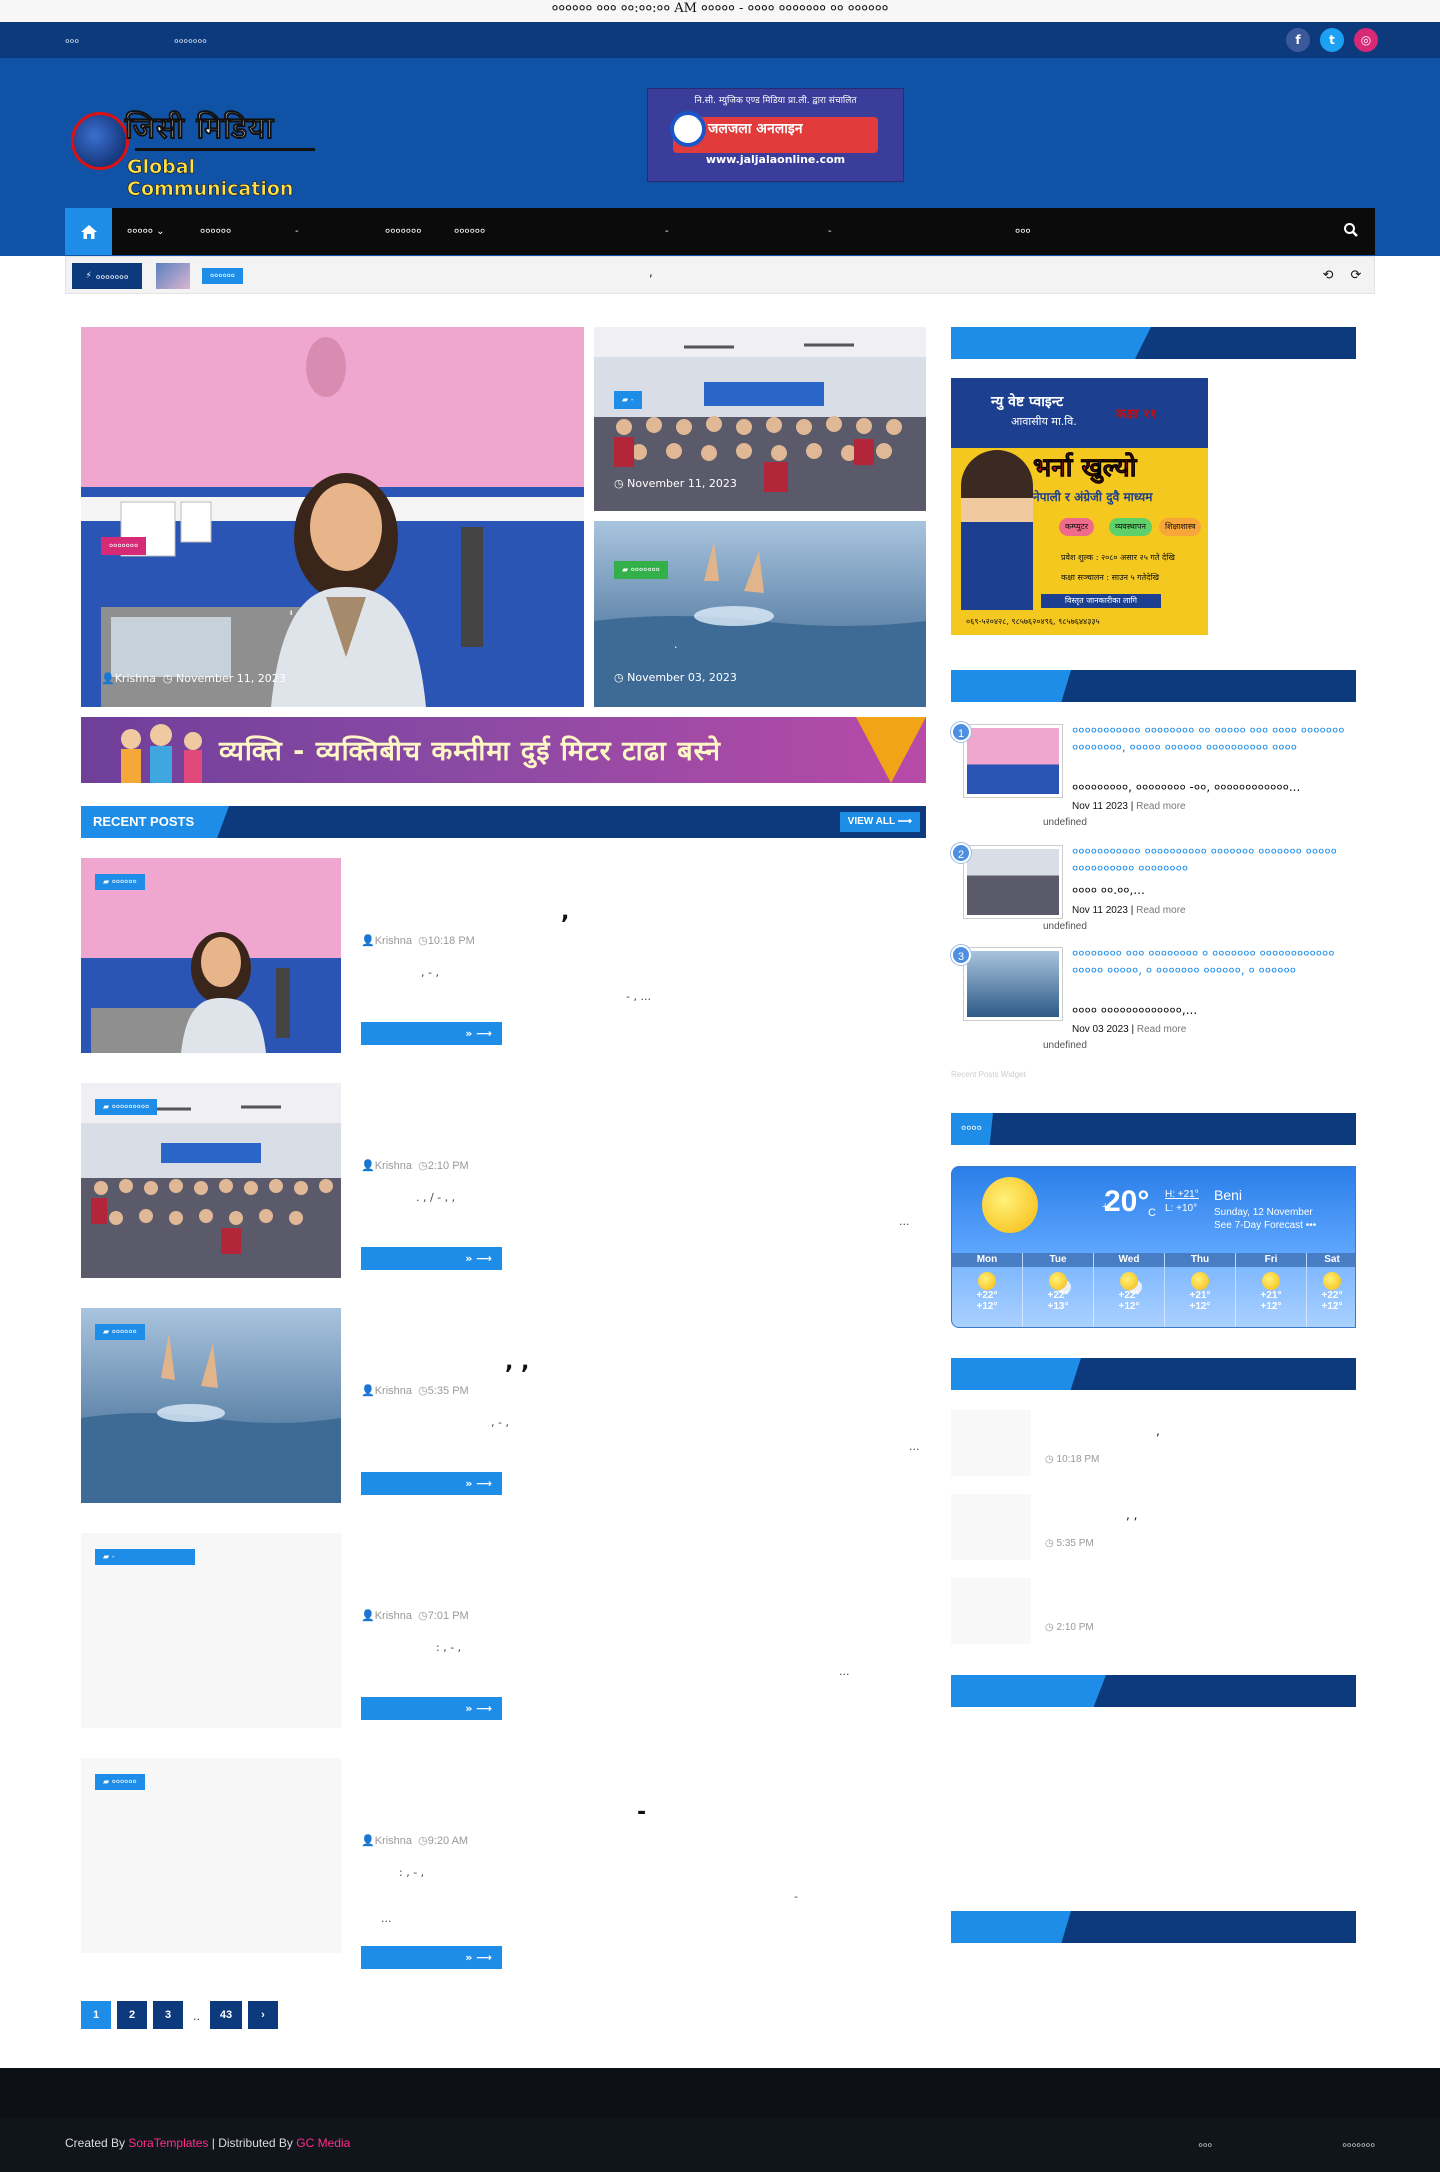  Describe the element at coordinates (418, 940) in the screenshot. I see `post-meta: 👤Krishna ◷10:18 PM` at that location.